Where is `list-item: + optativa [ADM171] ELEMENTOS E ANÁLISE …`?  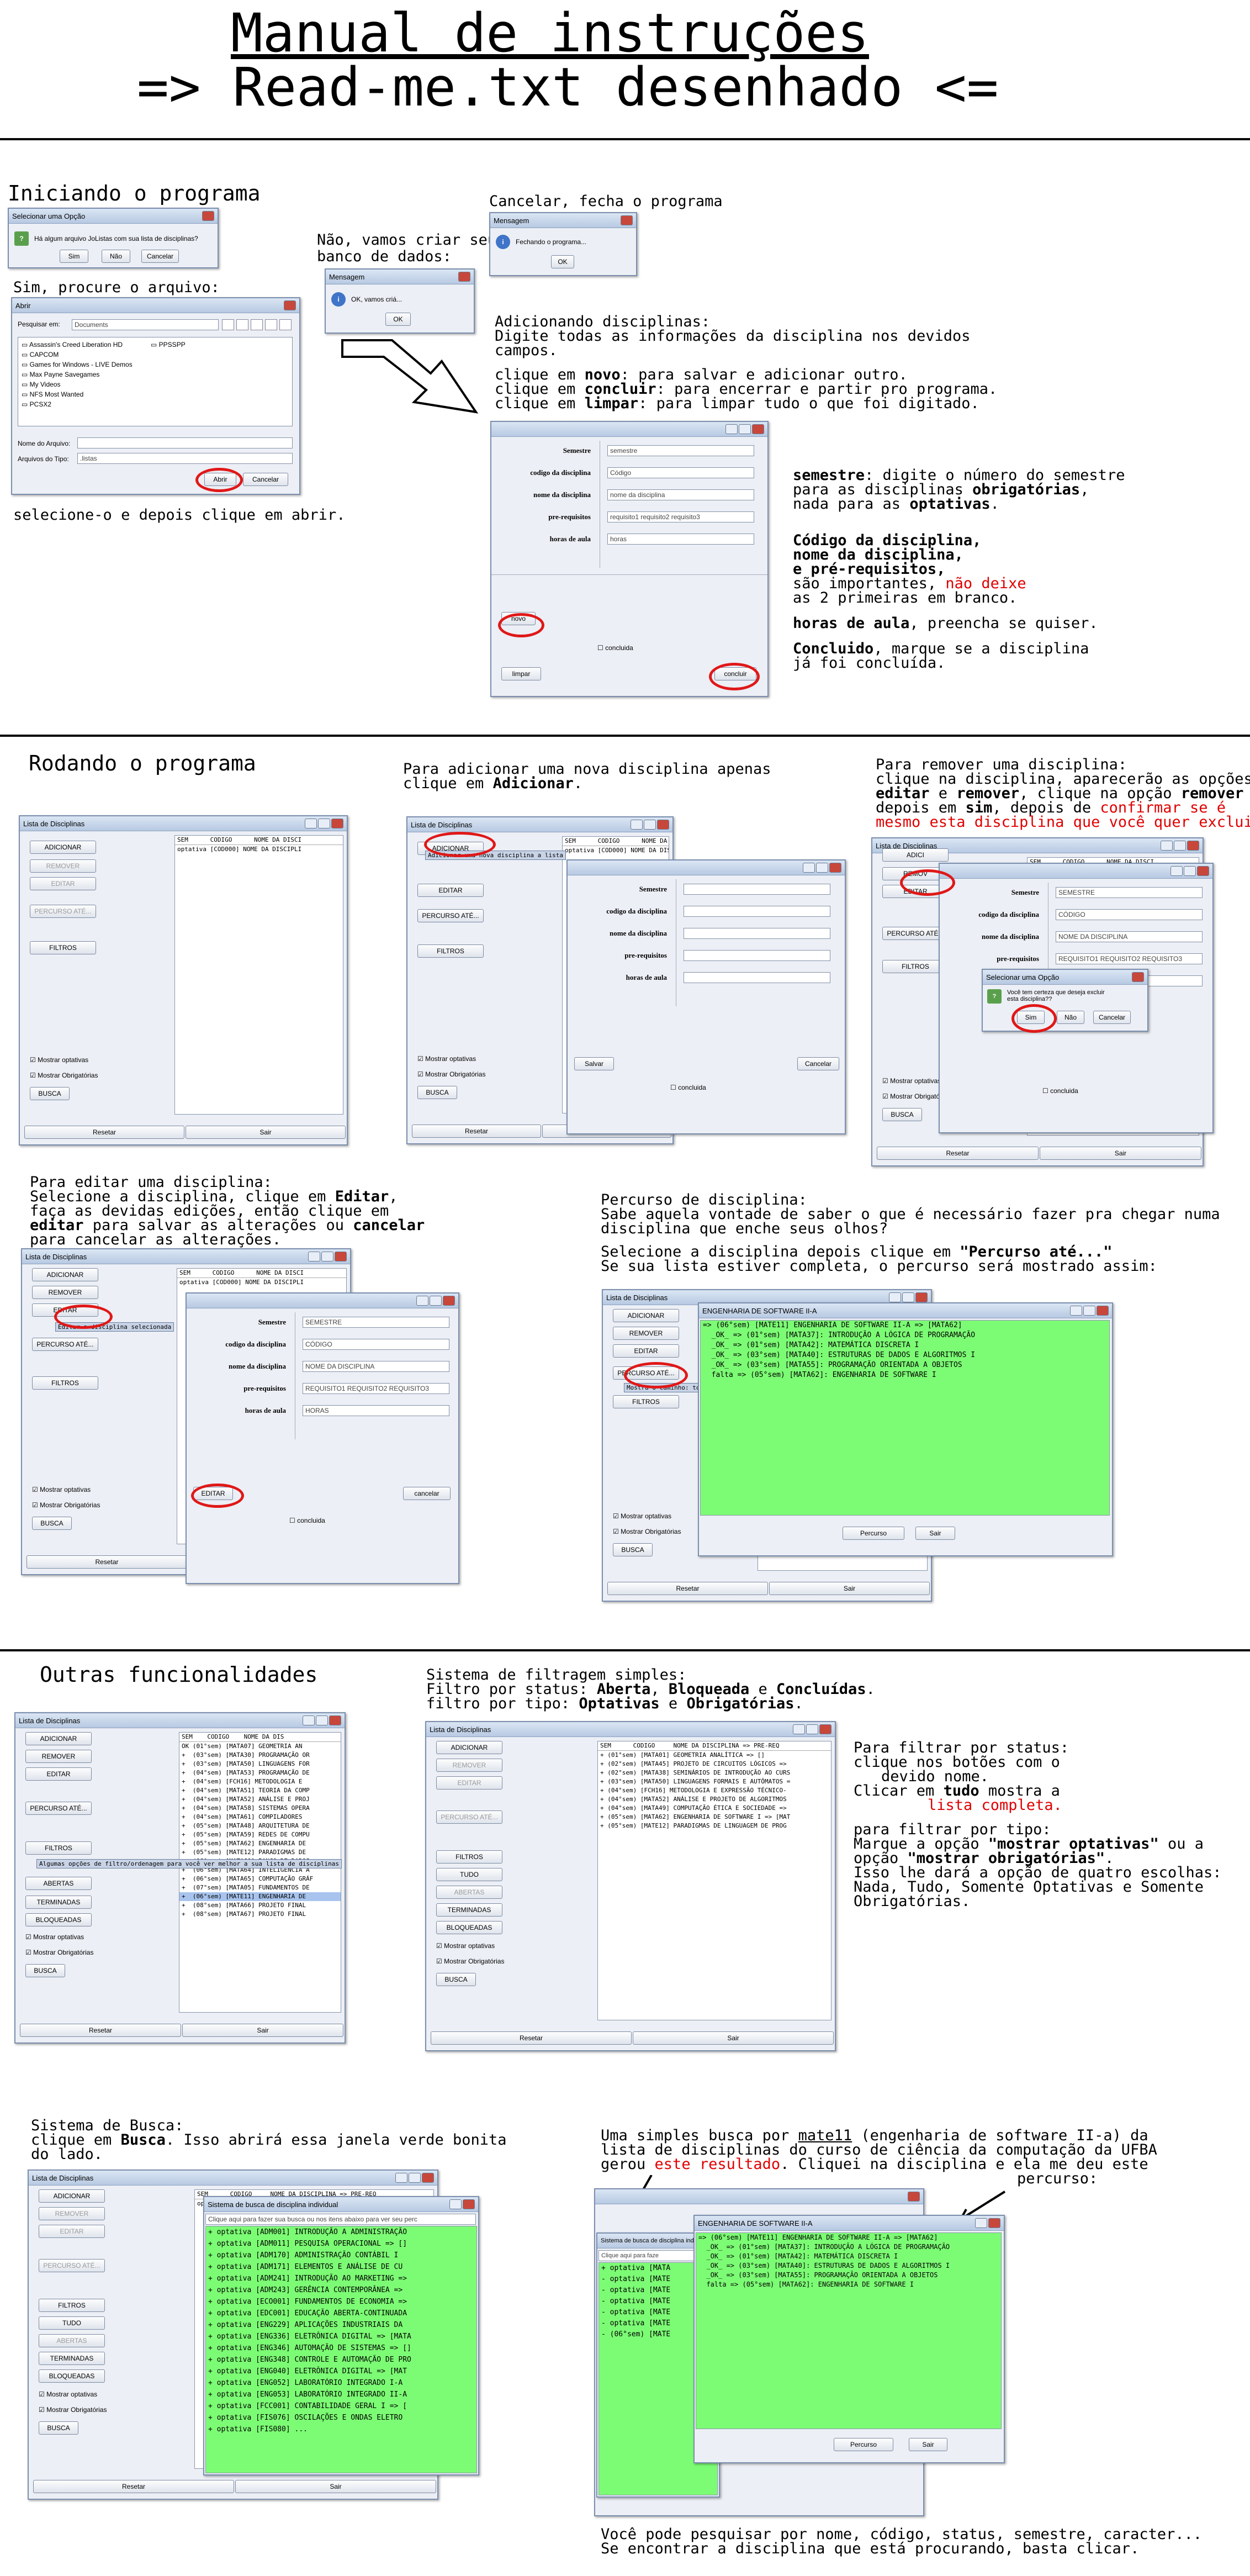
list-item: + optativa [ADM171] ELEMENTOS E ANÁLISE … is located at coordinates (341, 2267).